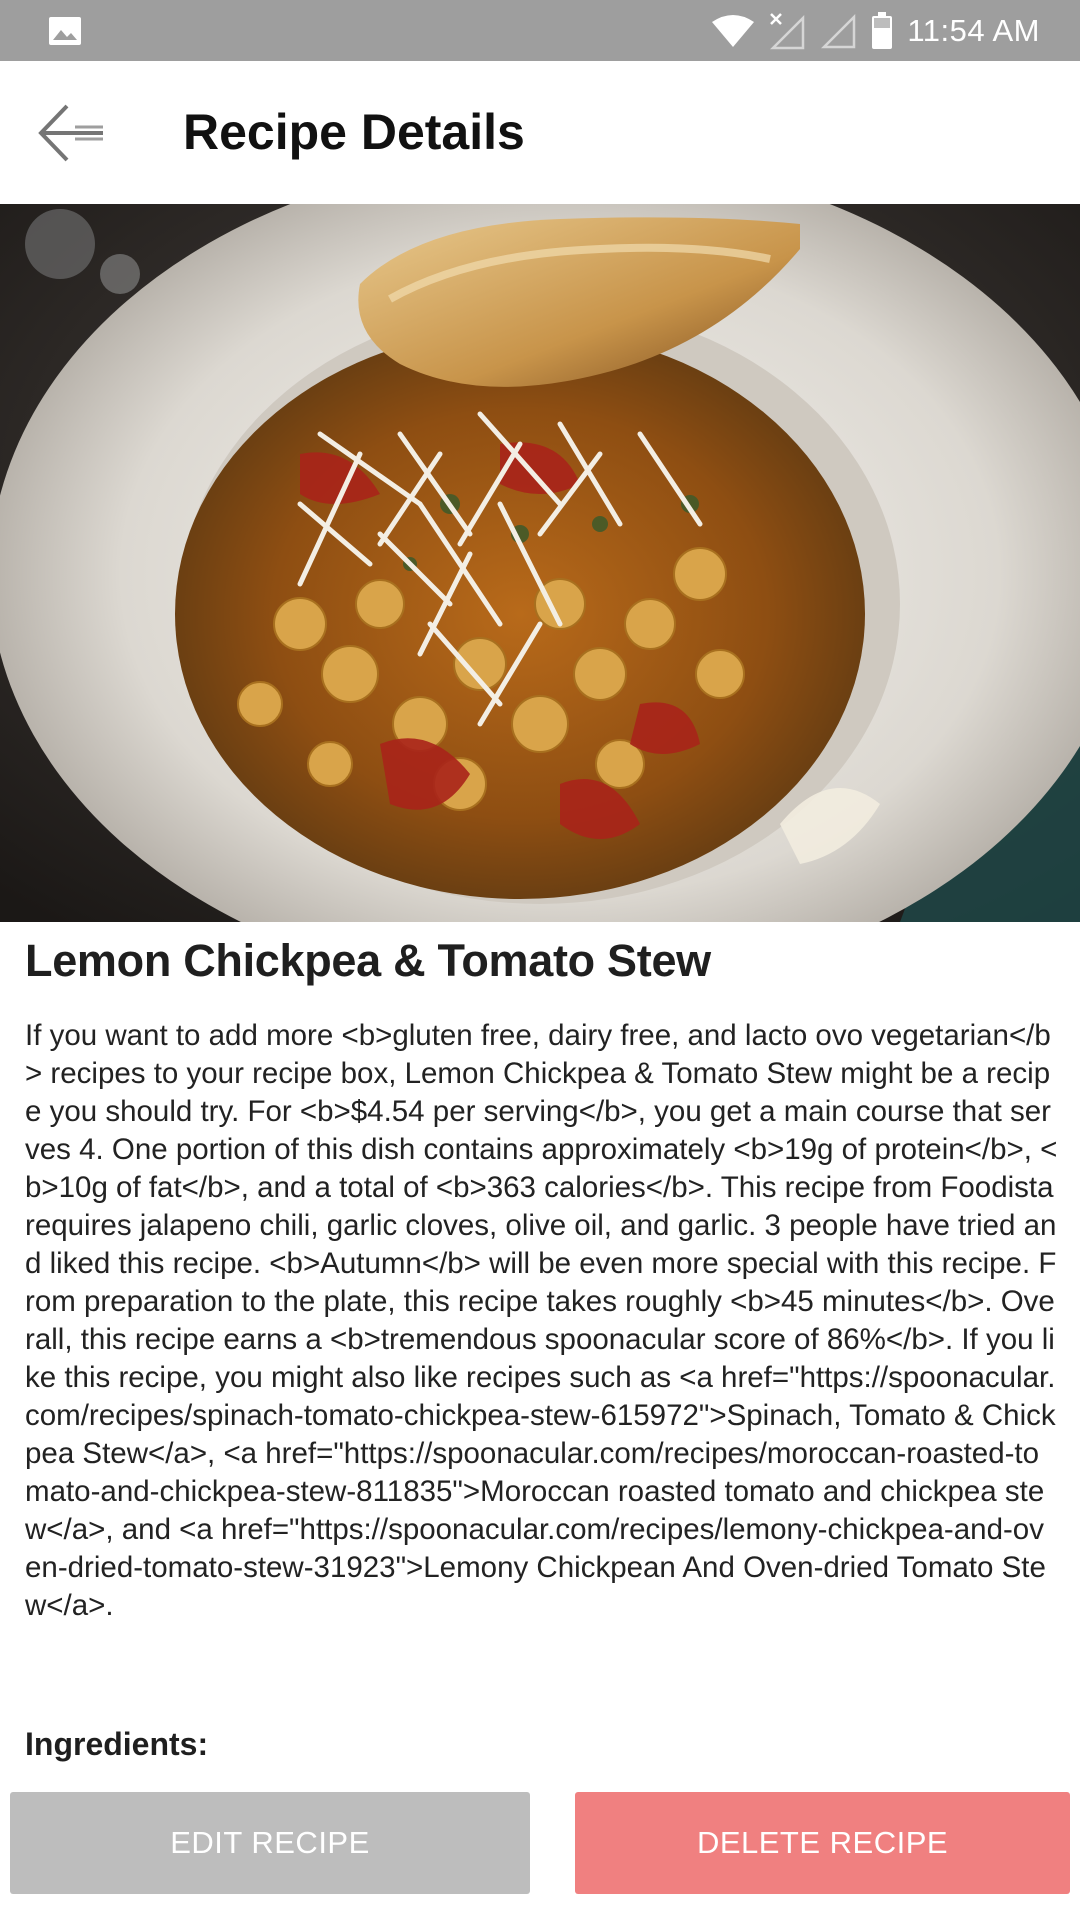 This screenshot has width=1080, height=1920. I want to click on wifi-icon, so click(733, 30).